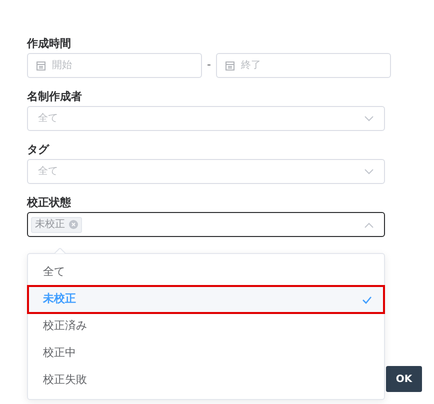 The height and width of the screenshot is (404, 434). I want to click on dropdown-option: 全て, so click(206, 272).